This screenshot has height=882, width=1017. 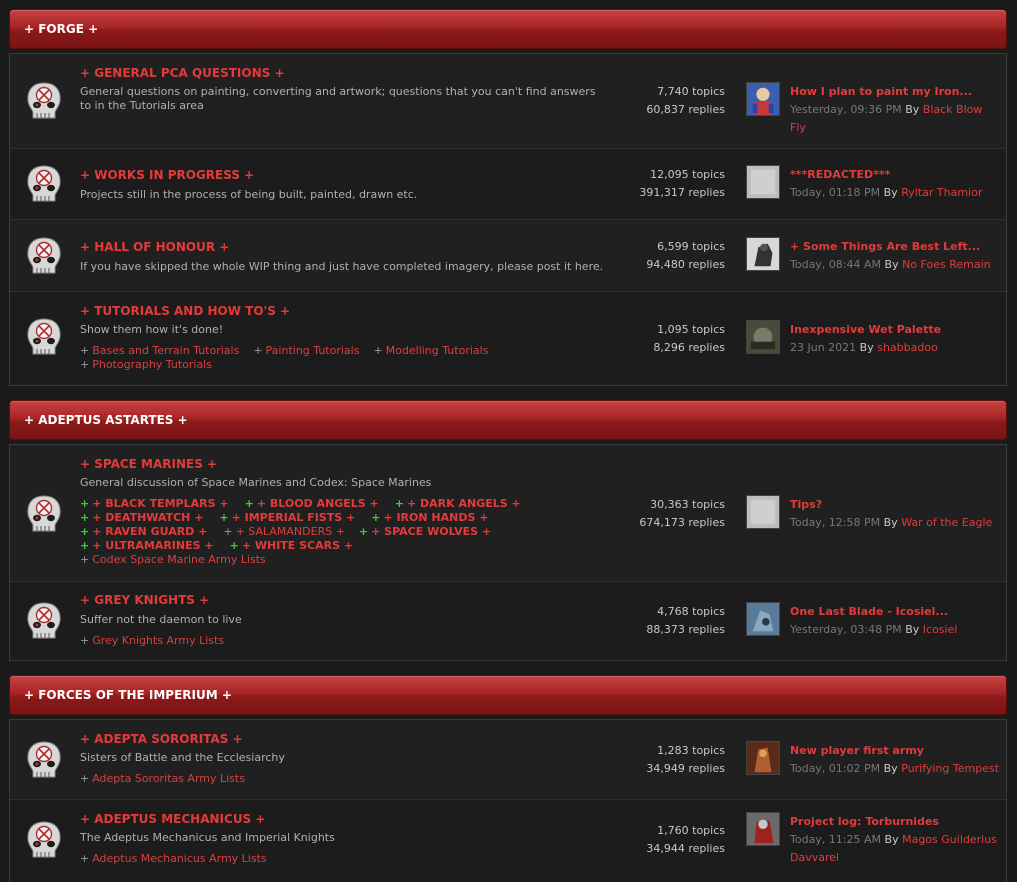 What do you see at coordinates (161, 619) in the screenshot?
I see `forum-description: Suffer not the daemon to live` at bounding box center [161, 619].